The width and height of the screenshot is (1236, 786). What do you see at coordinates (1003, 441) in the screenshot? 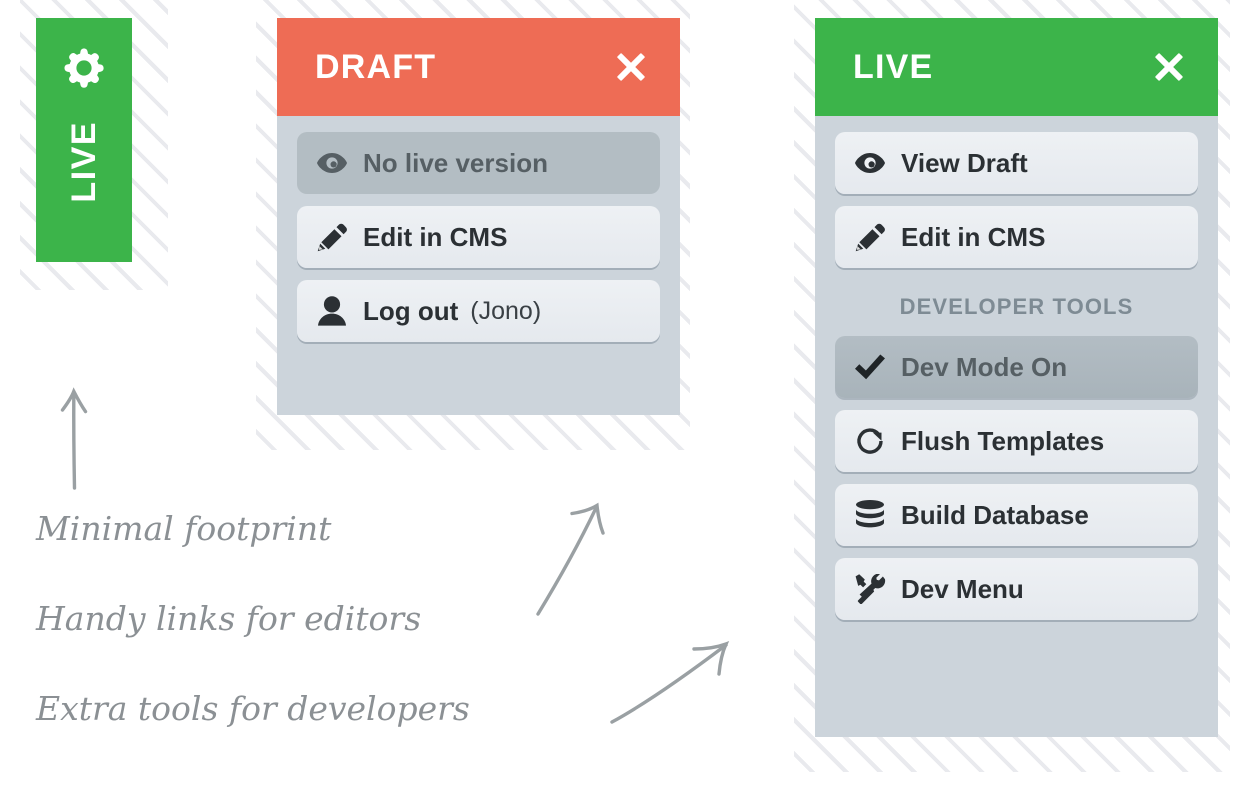
I see `menu-item-label: Flush Templates` at bounding box center [1003, 441].